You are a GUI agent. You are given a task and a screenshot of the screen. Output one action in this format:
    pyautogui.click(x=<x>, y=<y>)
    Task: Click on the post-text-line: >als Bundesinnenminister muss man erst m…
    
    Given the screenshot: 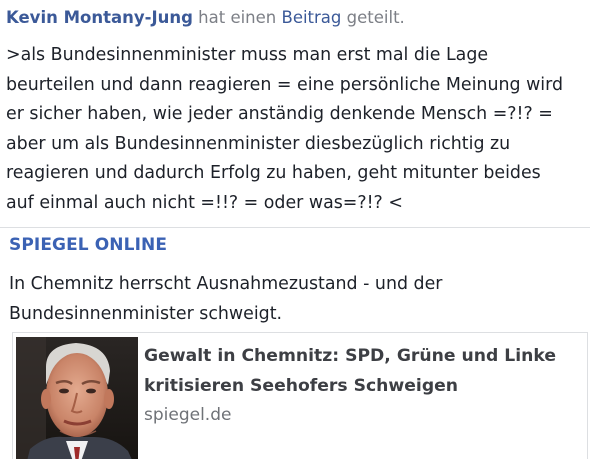 What is the action you would take?
    pyautogui.click(x=247, y=55)
    